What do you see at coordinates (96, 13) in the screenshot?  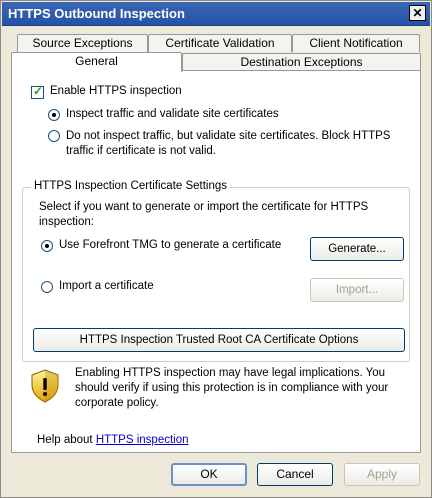 I see `window-title: HTTPS Outbound Inspection` at bounding box center [96, 13].